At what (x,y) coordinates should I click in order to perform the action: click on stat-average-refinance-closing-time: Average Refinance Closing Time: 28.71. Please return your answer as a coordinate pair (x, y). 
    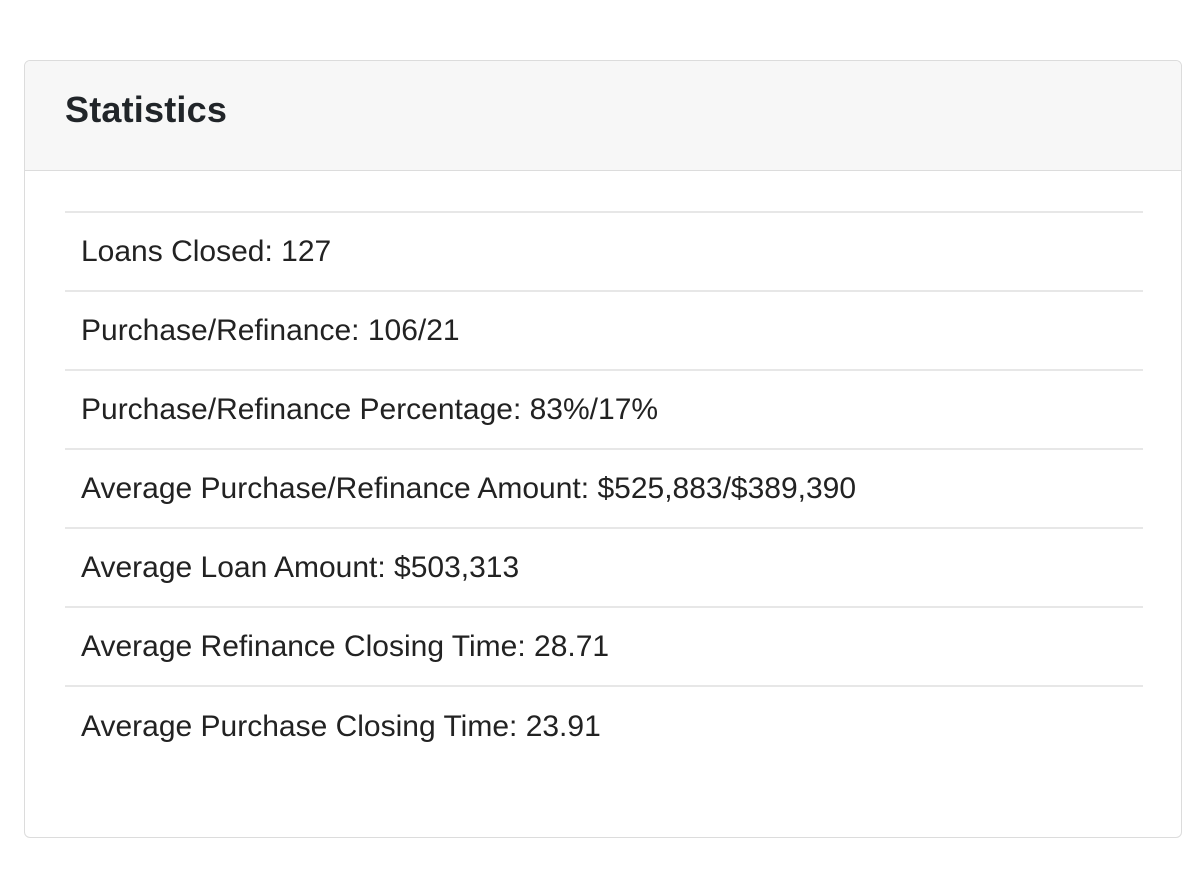
    Looking at the image, I should click on (604, 647).